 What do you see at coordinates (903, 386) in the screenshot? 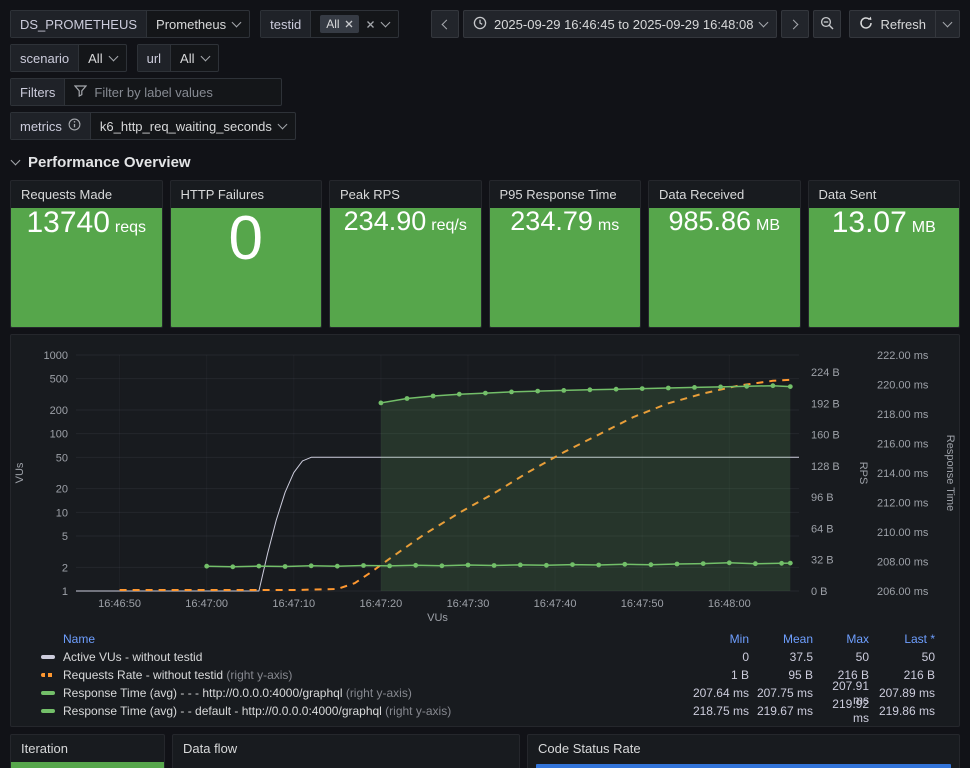
I see `response-axis-tick: 220.00 ms` at bounding box center [903, 386].